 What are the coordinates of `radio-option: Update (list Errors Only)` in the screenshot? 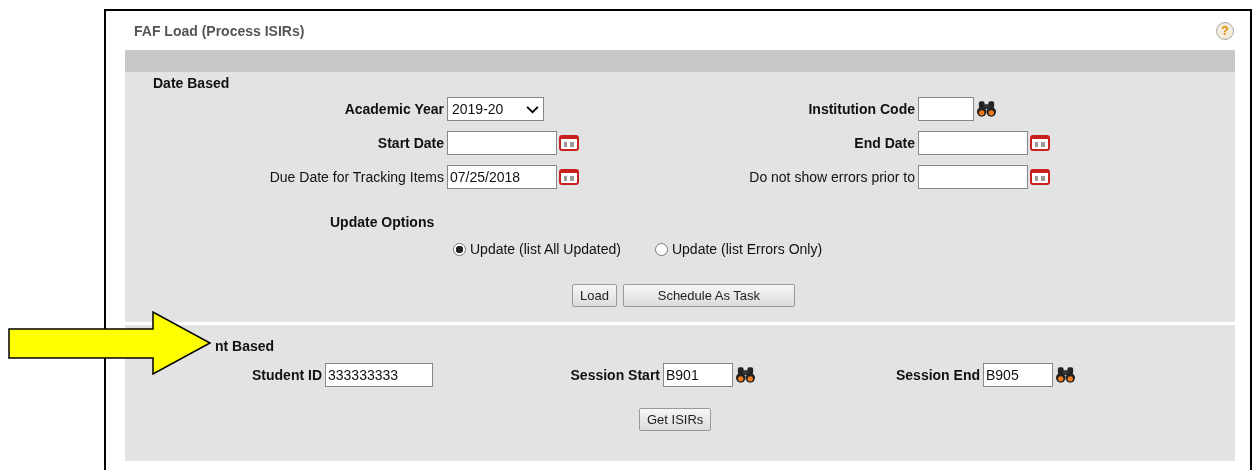 It's located at (738, 249).